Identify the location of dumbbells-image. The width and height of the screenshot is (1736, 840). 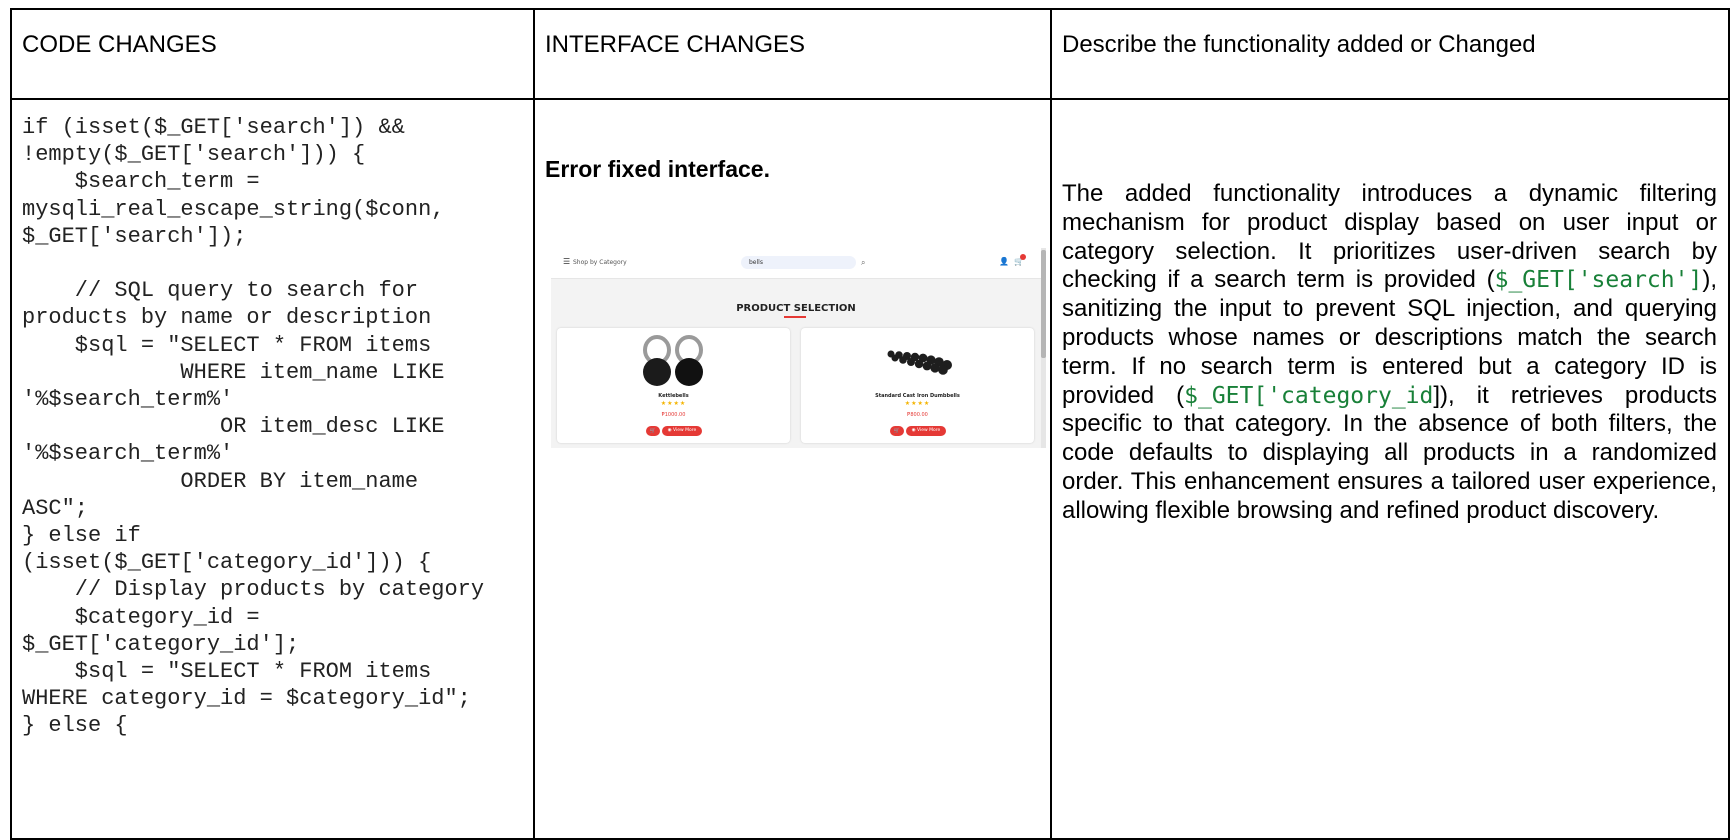
(918, 362).